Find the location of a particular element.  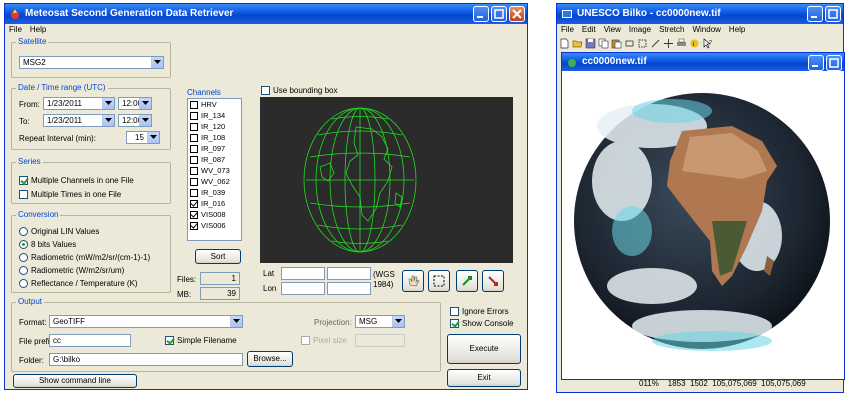

series-group-title: Series is located at coordinates (29, 161).